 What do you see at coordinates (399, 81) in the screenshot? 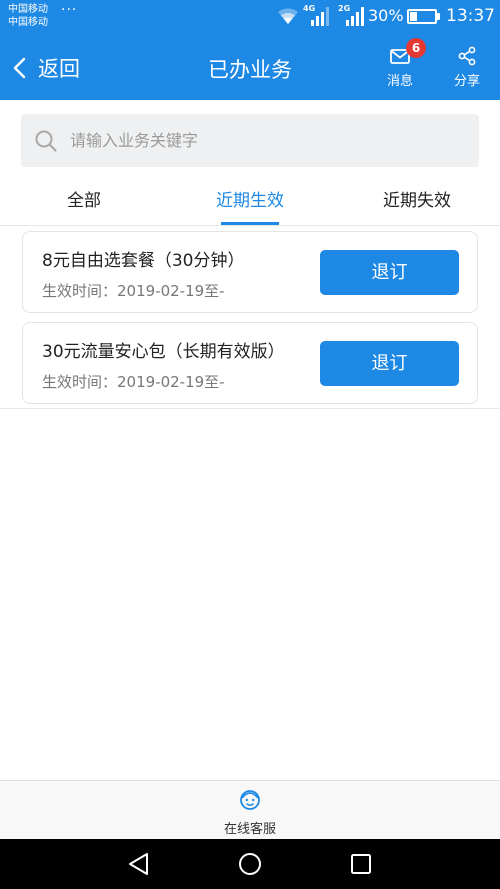
I see `messages-label: 消息` at bounding box center [399, 81].